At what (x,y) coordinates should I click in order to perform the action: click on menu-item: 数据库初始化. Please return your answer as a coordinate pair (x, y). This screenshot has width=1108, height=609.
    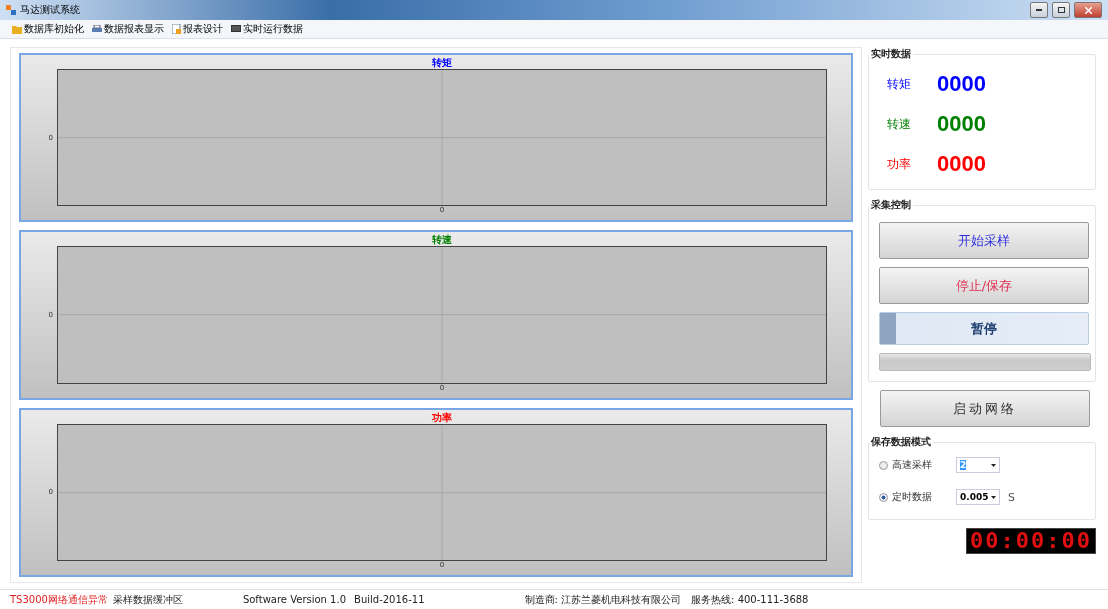
    Looking at the image, I should click on (48, 29).